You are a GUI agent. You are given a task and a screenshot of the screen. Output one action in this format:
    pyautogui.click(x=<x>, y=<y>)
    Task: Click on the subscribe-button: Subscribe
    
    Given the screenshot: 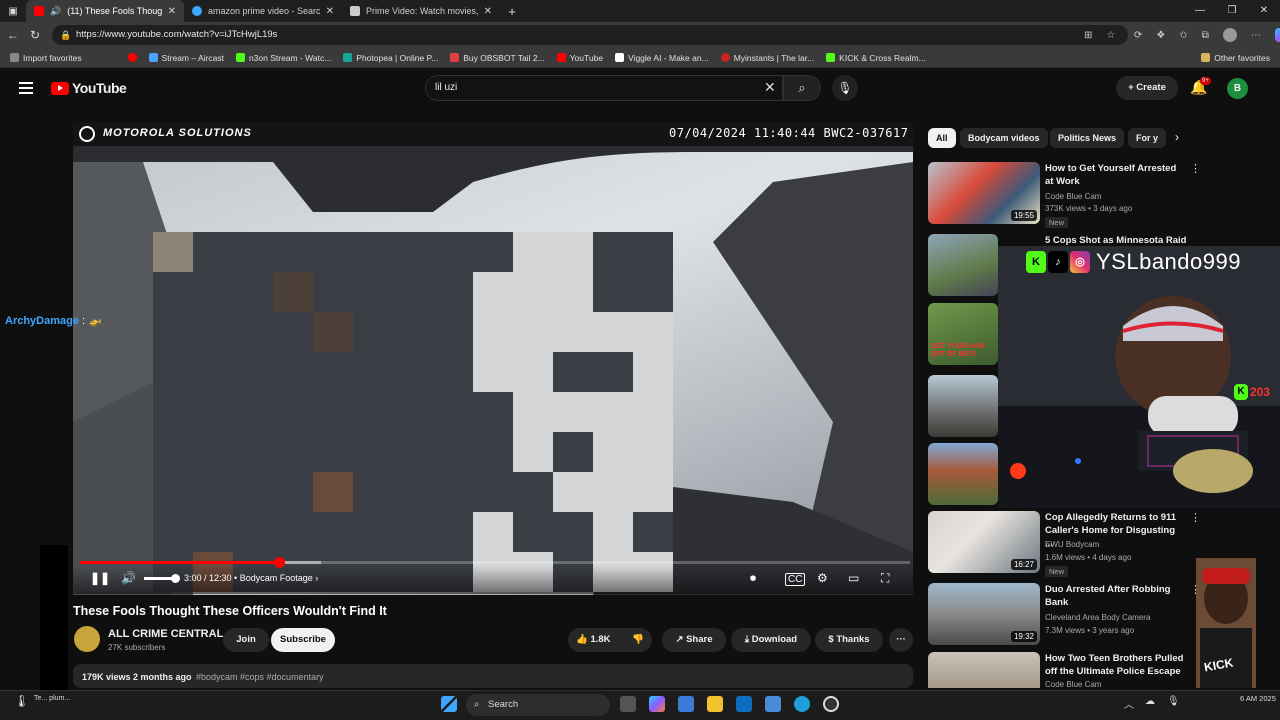 What is the action you would take?
    pyautogui.click(x=303, y=640)
    